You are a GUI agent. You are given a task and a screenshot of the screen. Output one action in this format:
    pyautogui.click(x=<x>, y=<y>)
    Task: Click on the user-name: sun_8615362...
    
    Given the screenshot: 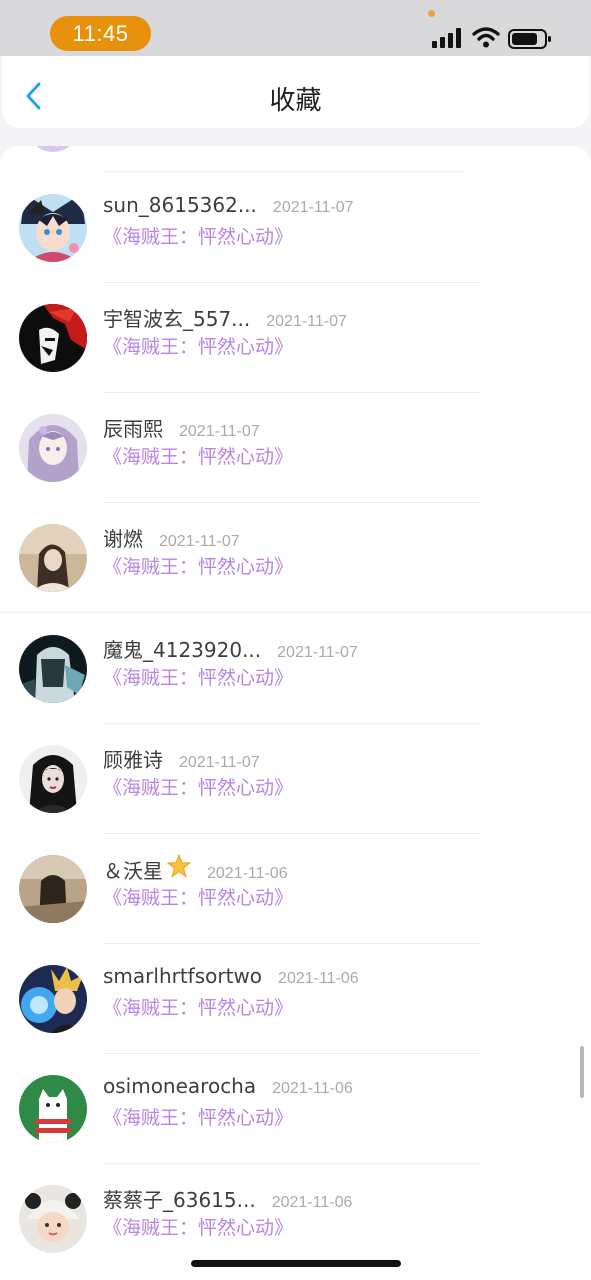 What is the action you would take?
    pyautogui.click(x=180, y=205)
    